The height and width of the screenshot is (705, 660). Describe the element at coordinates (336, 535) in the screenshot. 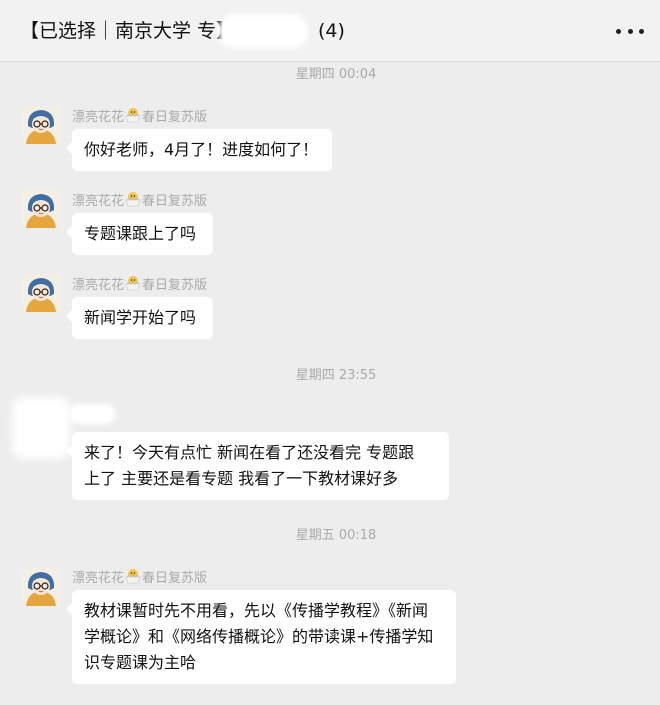

I see `message-timestamp: 星期五 00:18` at that location.